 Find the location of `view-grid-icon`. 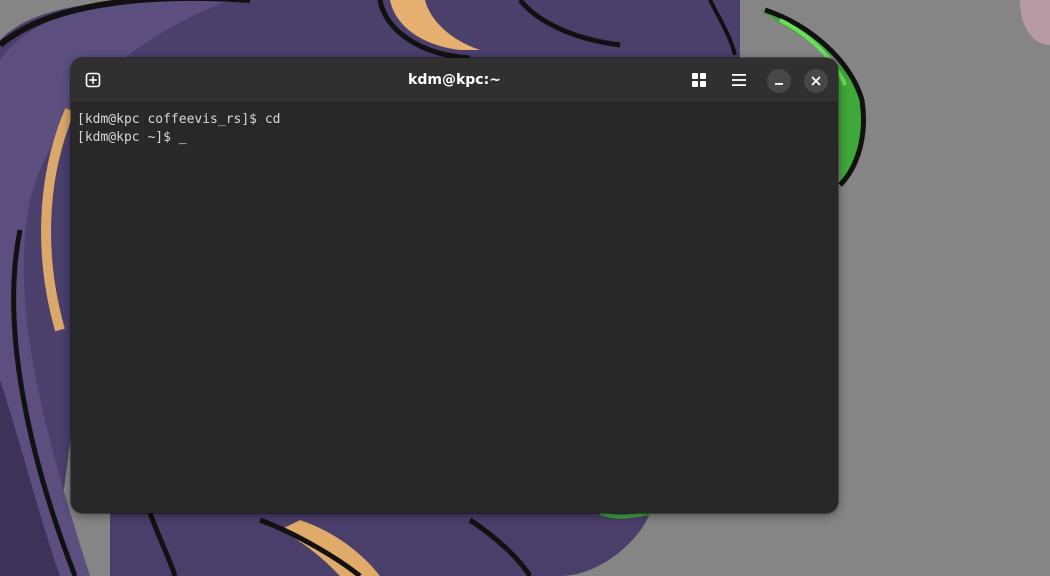

view-grid-icon is located at coordinates (699, 80).